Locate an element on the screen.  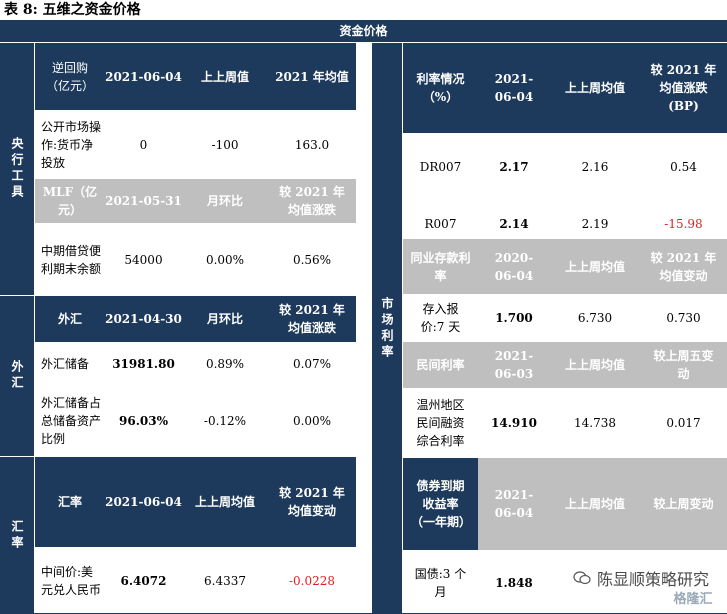
col-vs-yearly-avg-bp: 较 2021 年均值涨跌 (BP) is located at coordinates (683, 88).